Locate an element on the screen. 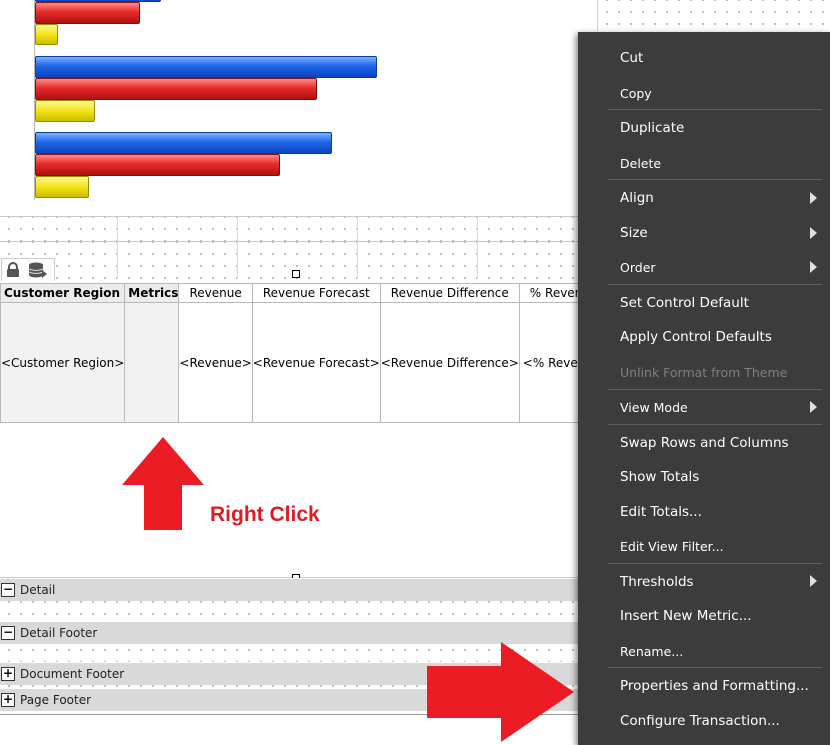 The image size is (830, 745). header-revenue-forecast: Revenue Forecast is located at coordinates (316, 293).